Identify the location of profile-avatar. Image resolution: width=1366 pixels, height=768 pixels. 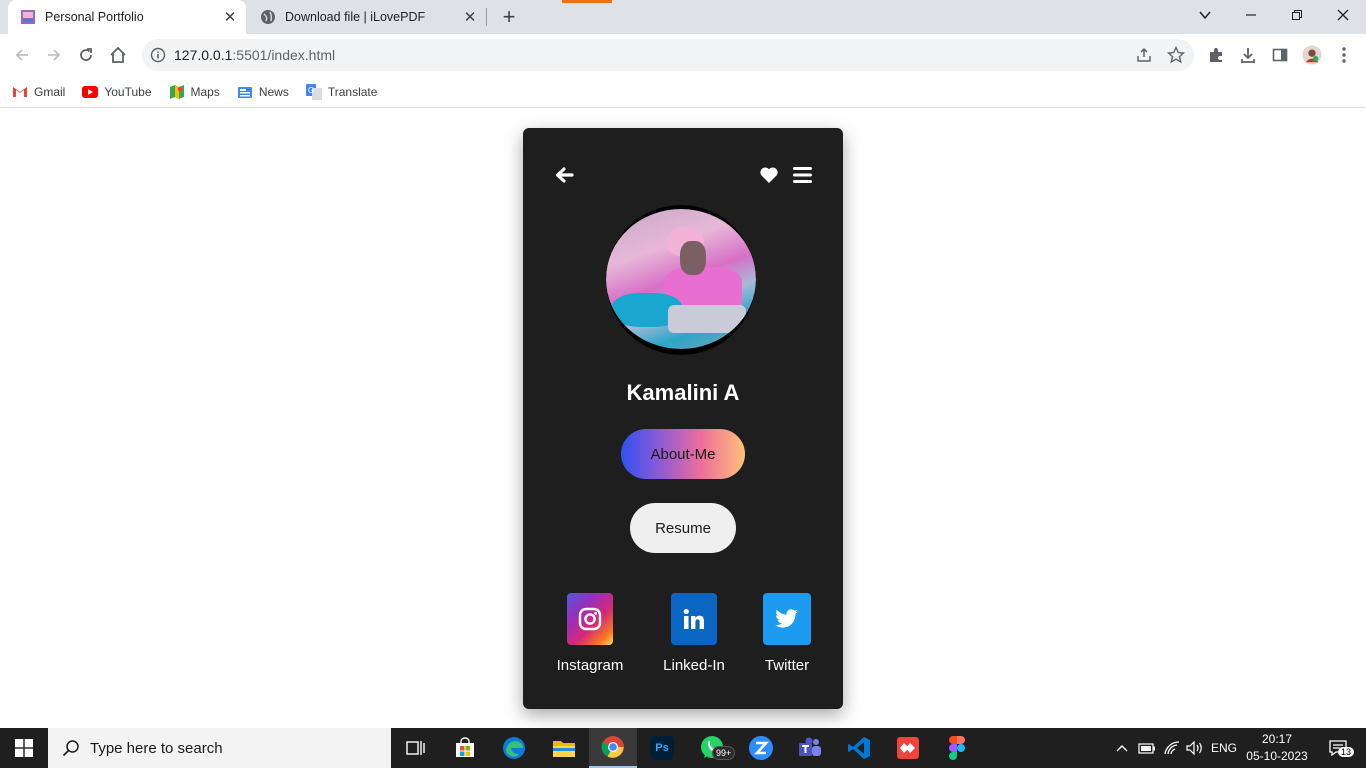
(681, 280).